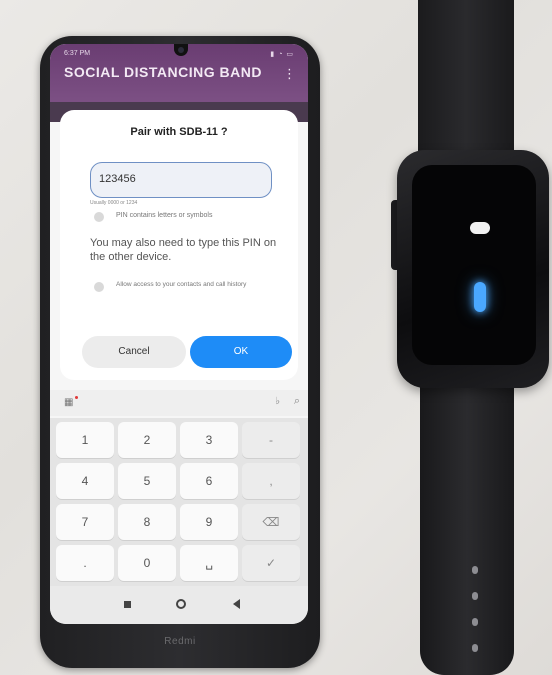 The width and height of the screenshot is (552, 675). What do you see at coordinates (163, 72) in the screenshot?
I see `app-title: SOCIAL DISTANCING BAND` at bounding box center [163, 72].